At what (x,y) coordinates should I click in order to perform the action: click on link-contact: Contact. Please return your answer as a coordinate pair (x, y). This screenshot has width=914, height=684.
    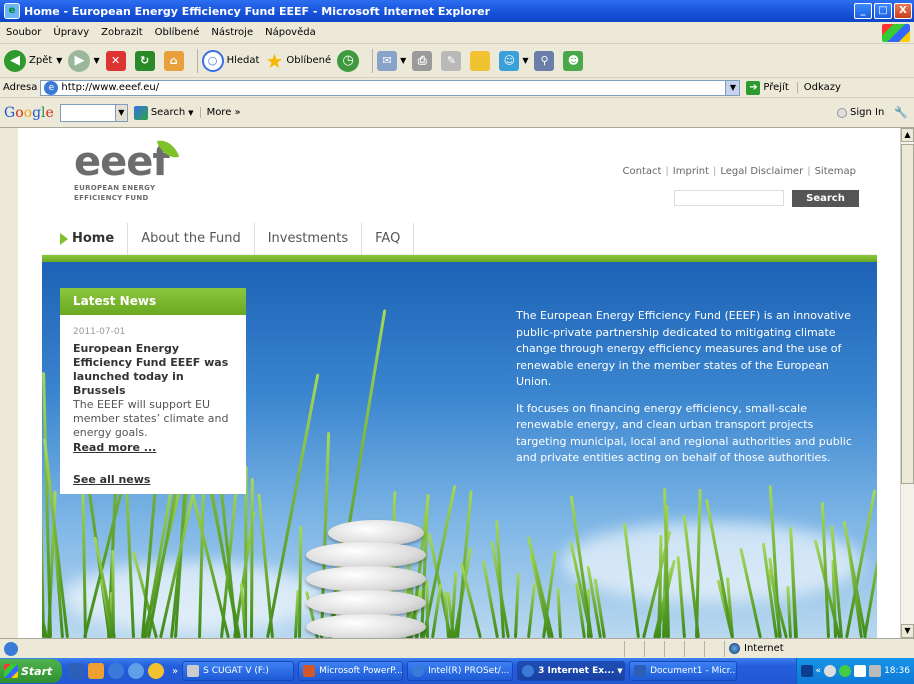
    Looking at the image, I should click on (642, 171).